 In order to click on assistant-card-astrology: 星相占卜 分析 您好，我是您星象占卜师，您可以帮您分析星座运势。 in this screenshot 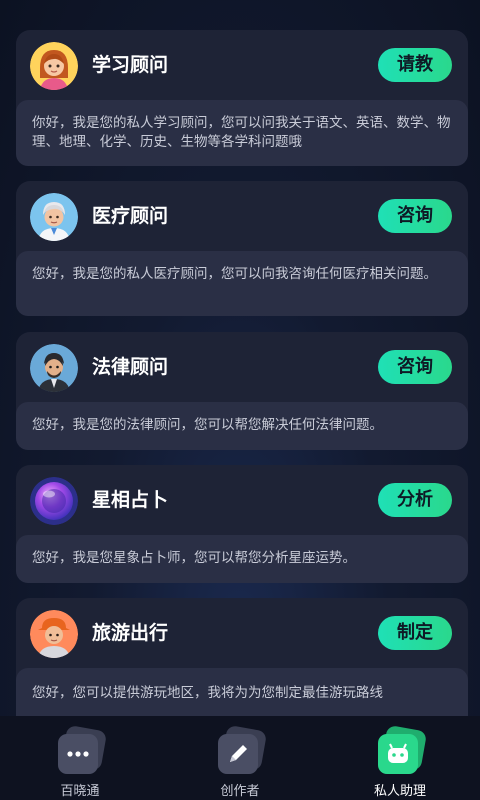, I will do `click(242, 524)`.